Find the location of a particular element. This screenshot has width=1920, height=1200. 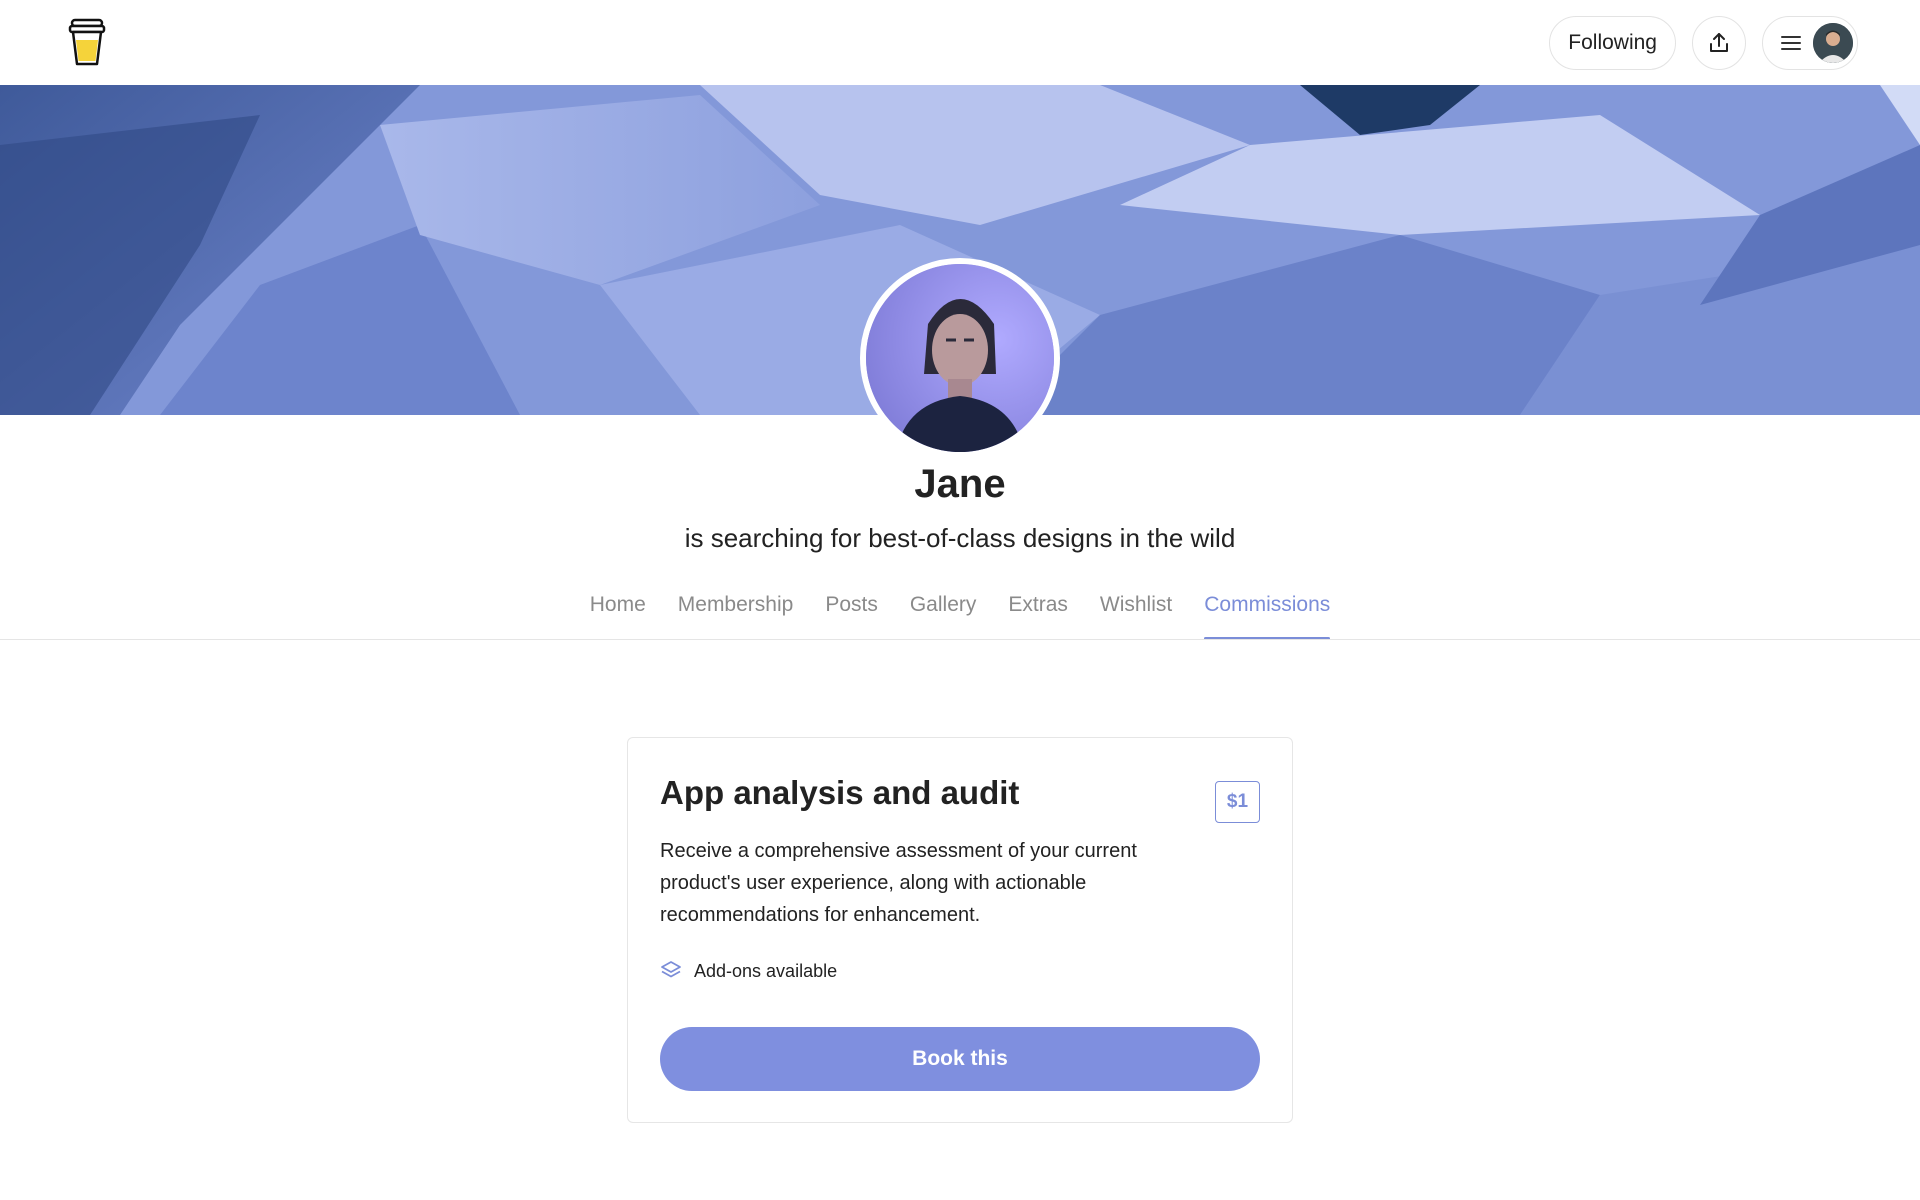

share-icon is located at coordinates (1719, 42).